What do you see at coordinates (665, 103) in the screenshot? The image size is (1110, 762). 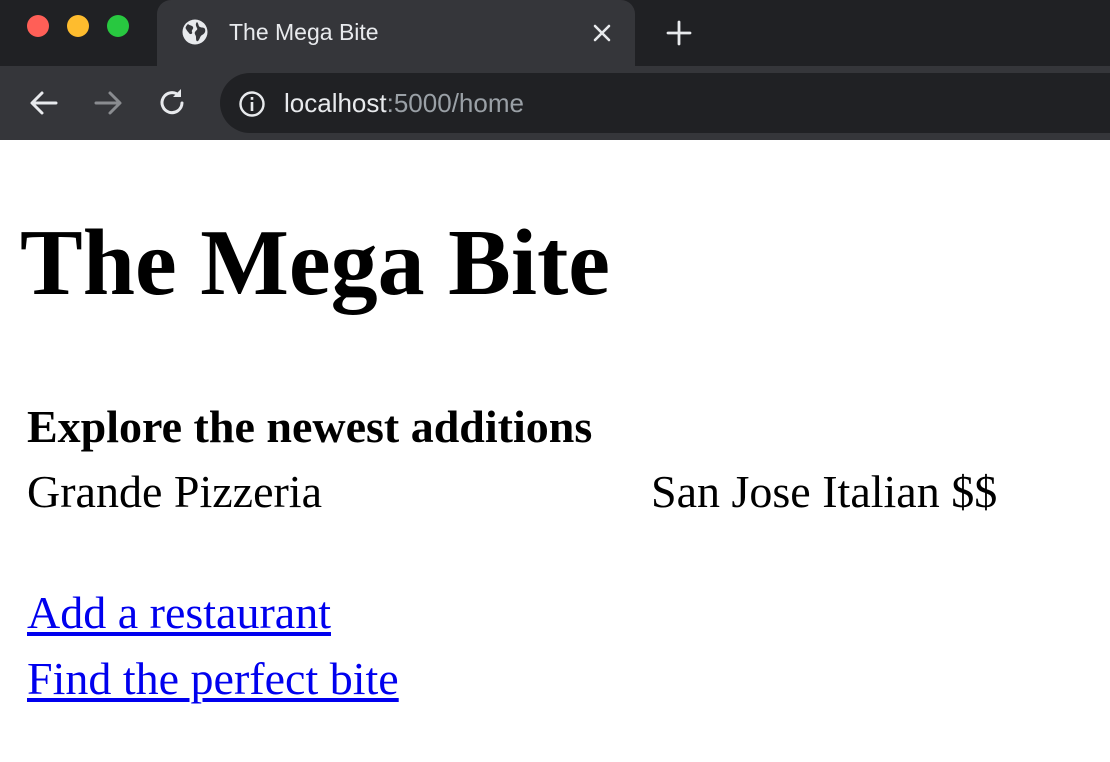 I see `address-bar: localhost:5000/home` at bounding box center [665, 103].